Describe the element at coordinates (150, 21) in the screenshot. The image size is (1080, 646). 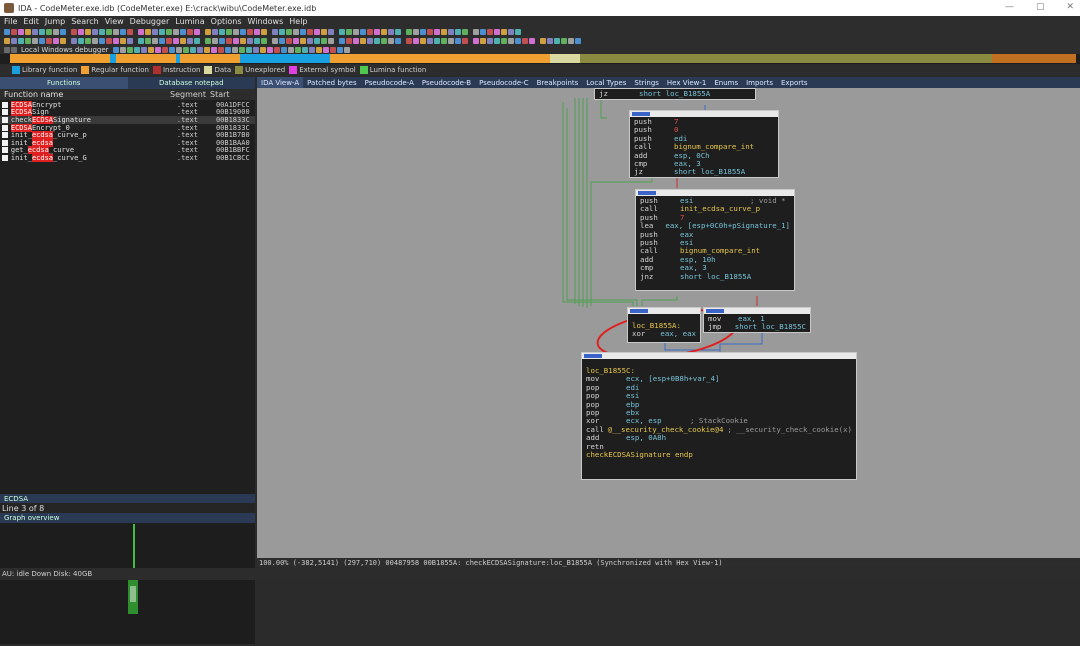
I see `menu-debugger: Debugger` at that location.